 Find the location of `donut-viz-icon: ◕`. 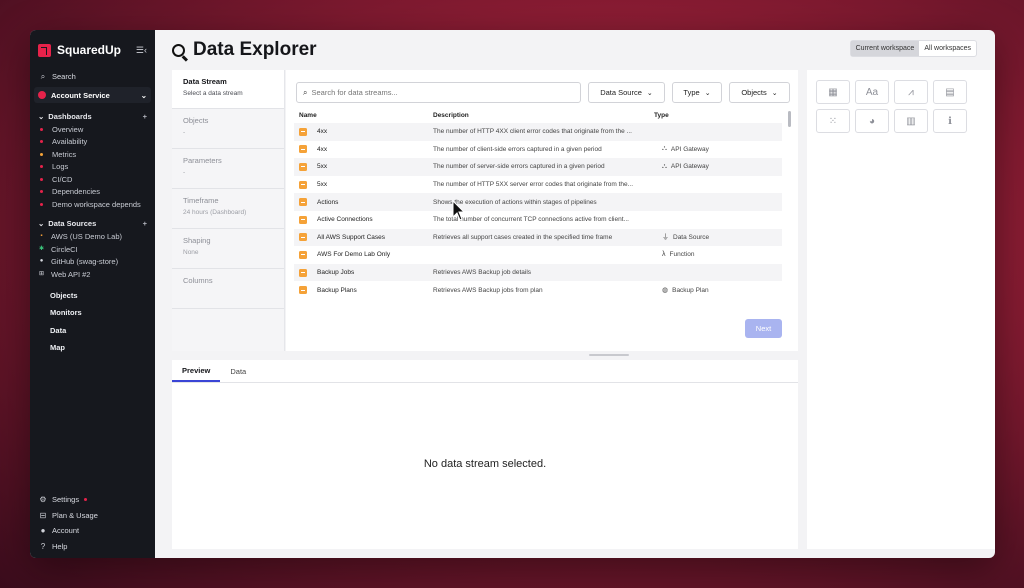

donut-viz-icon: ◕ is located at coordinates (872, 121).